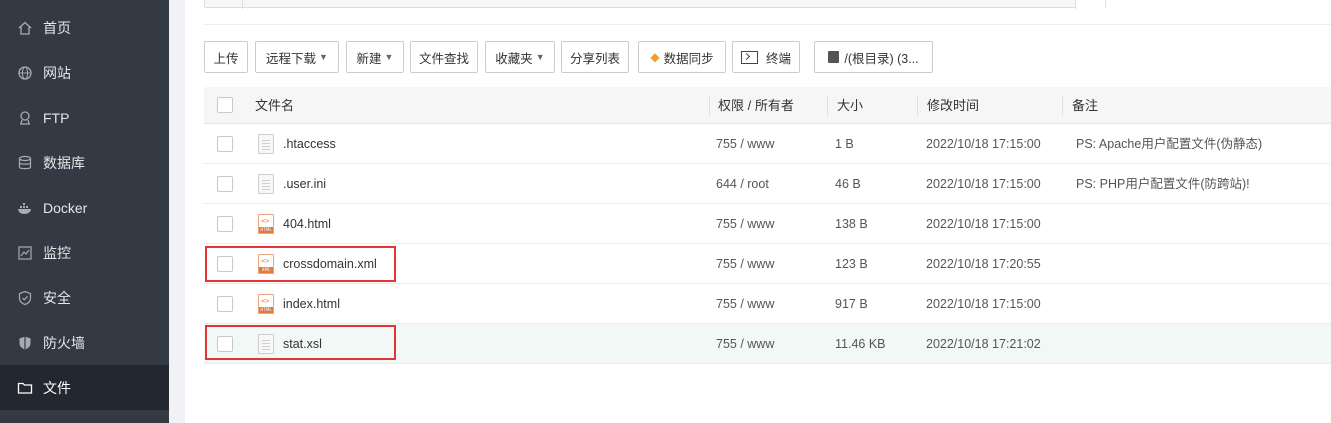 Image resolution: width=1331 pixels, height=423 pixels. I want to click on file-search-button: 文件查找, so click(444, 57).